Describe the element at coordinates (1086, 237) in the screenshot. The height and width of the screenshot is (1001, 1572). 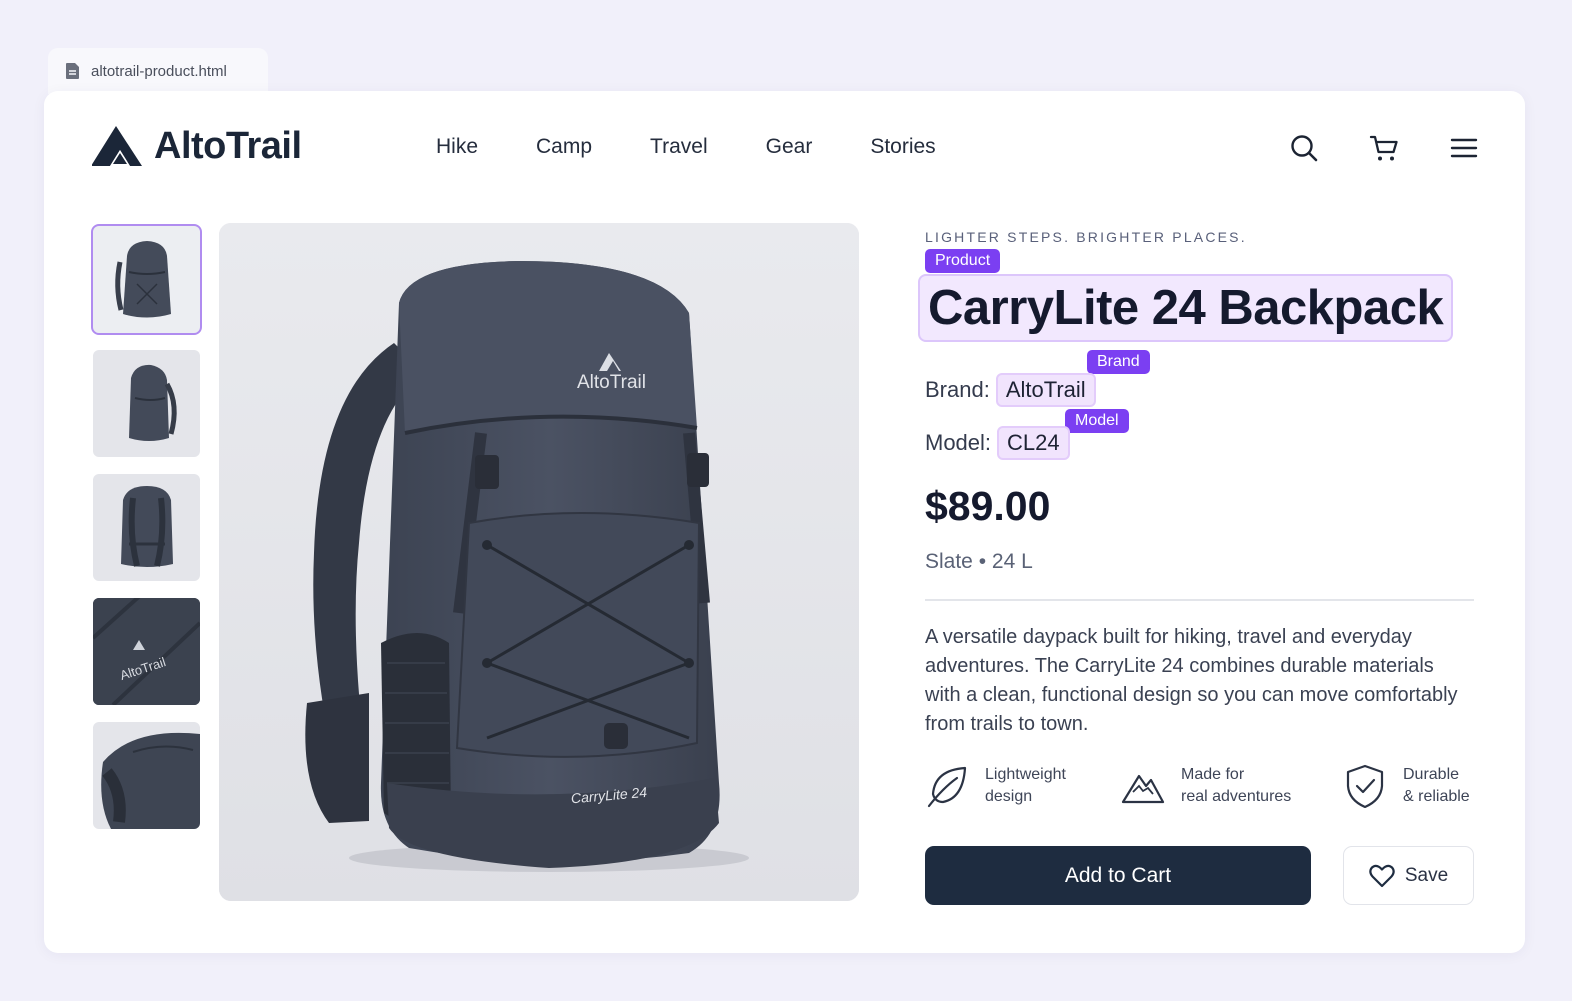
I see `product-tagline: LIGHTER STEPS. BRIGHTER PLACES.` at that location.